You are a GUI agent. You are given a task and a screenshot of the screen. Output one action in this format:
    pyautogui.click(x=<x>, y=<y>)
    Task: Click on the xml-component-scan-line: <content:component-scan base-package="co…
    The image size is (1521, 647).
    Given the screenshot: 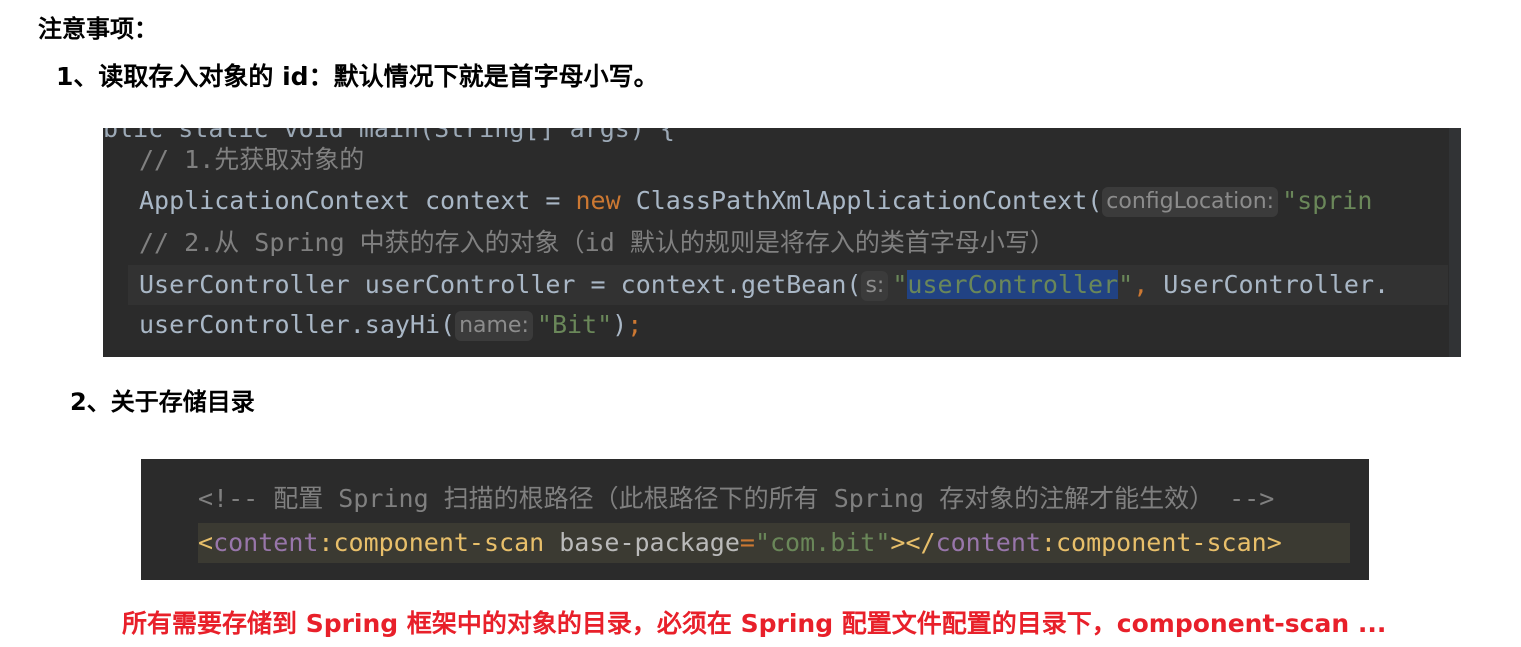 What is the action you would take?
    pyautogui.click(x=774, y=543)
    